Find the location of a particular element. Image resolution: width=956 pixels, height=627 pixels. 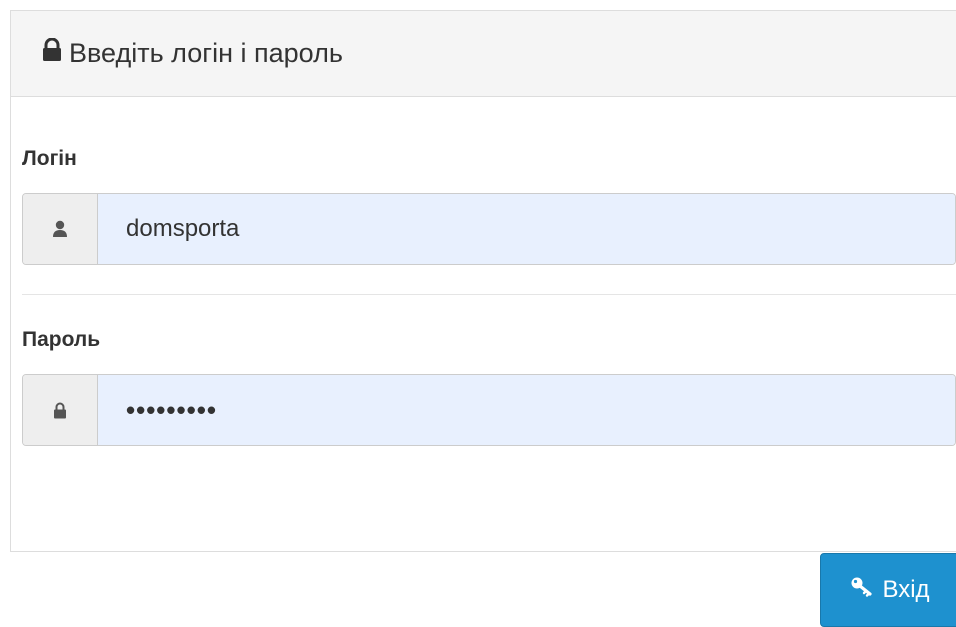

login-button-label: Вхід is located at coordinates (906, 589).